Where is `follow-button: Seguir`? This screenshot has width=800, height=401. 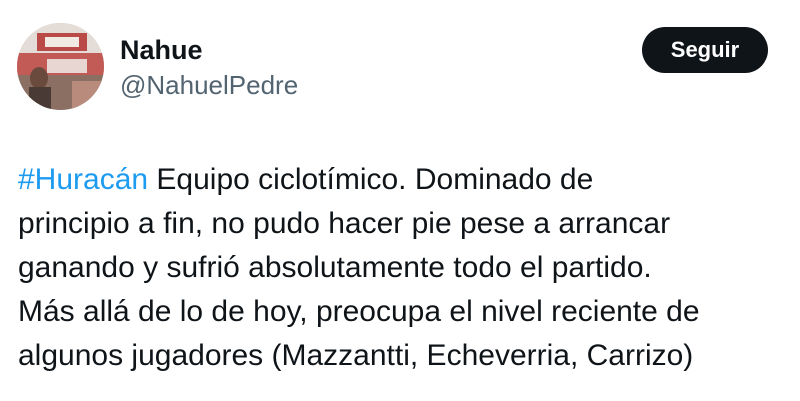
follow-button: Seguir is located at coordinates (705, 50).